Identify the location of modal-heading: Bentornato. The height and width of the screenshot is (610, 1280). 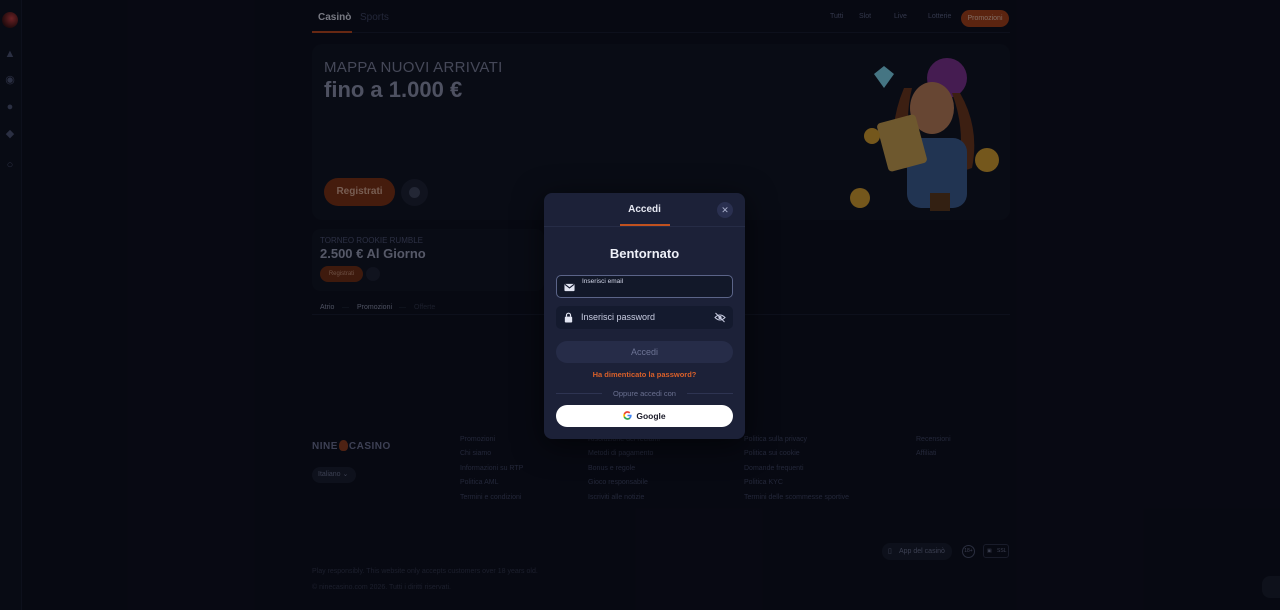
(644, 253).